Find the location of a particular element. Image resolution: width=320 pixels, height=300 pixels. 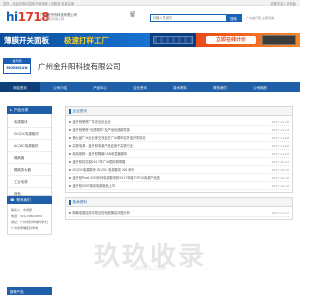

company-logo-bottom: MORNSUN is located at coordinates (17, 68).